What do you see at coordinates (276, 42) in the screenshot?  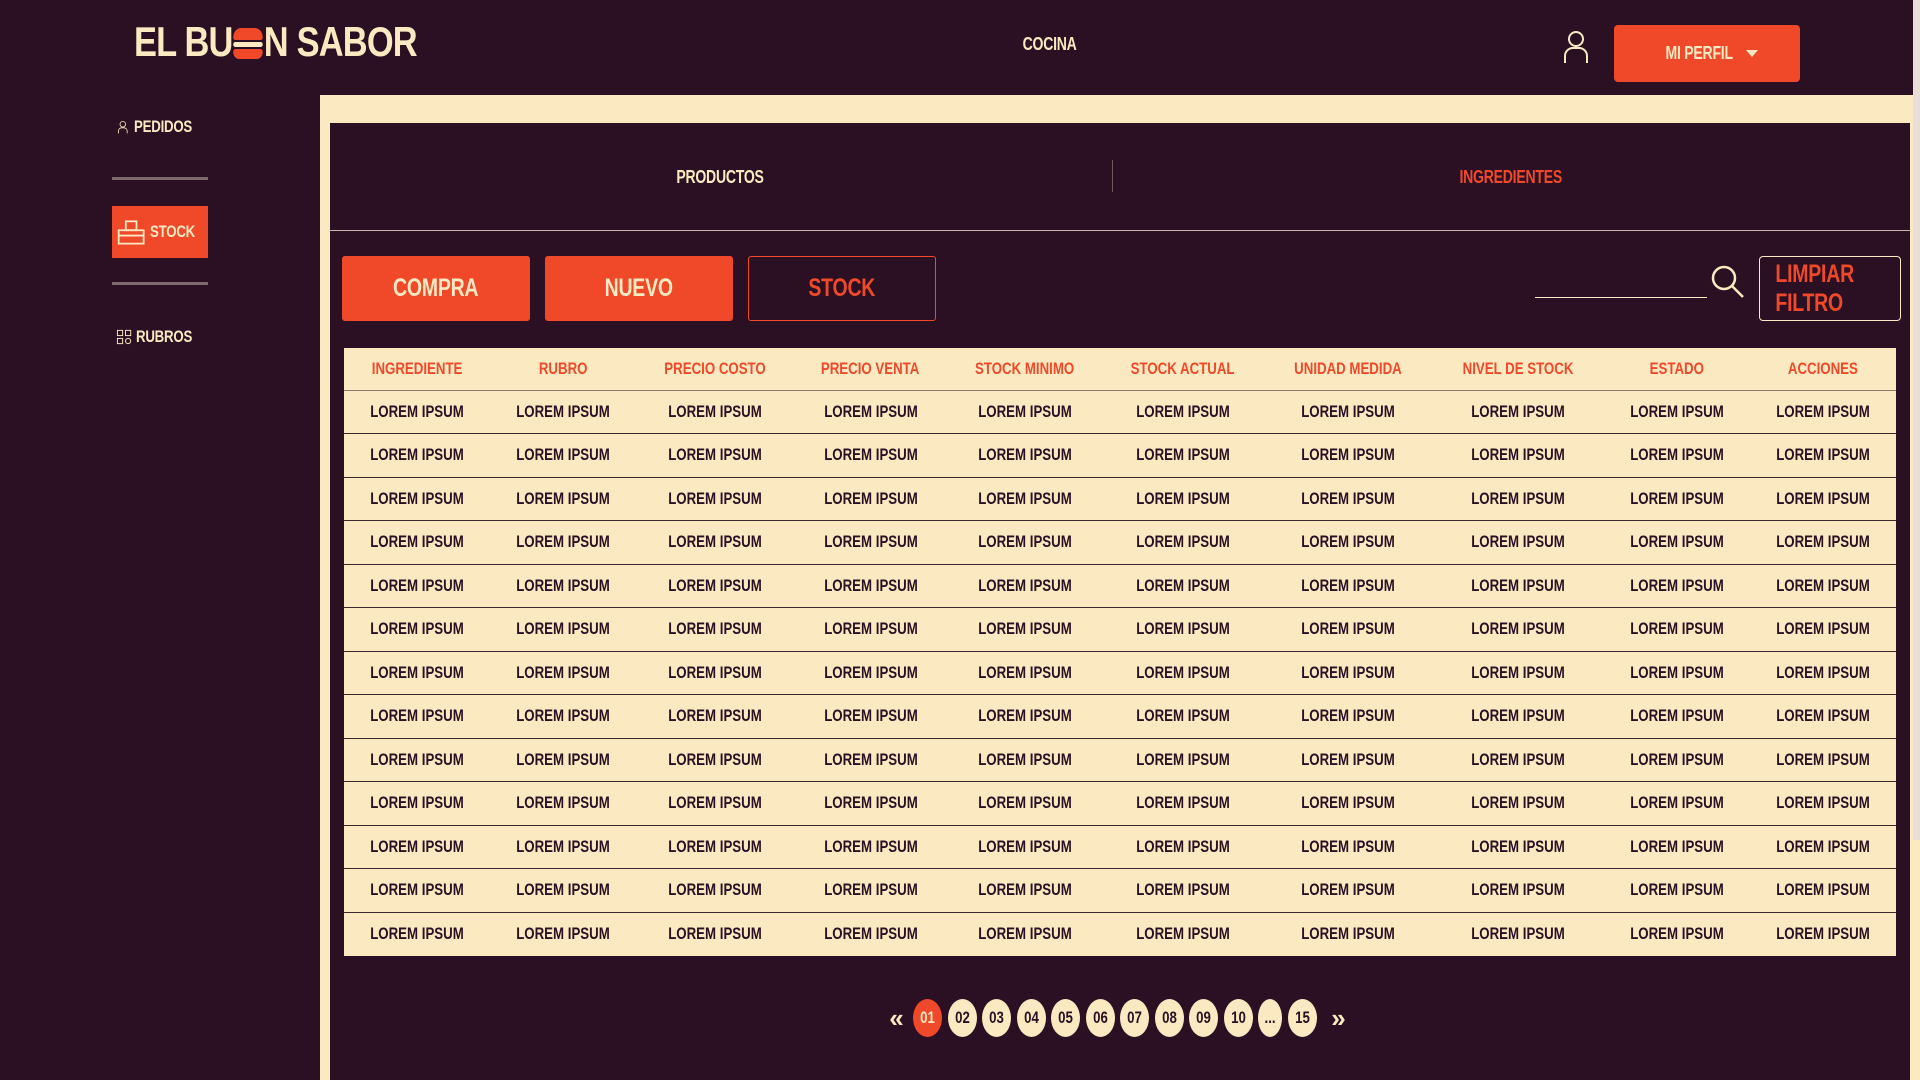 I see `logo: EL BU N SABOR` at bounding box center [276, 42].